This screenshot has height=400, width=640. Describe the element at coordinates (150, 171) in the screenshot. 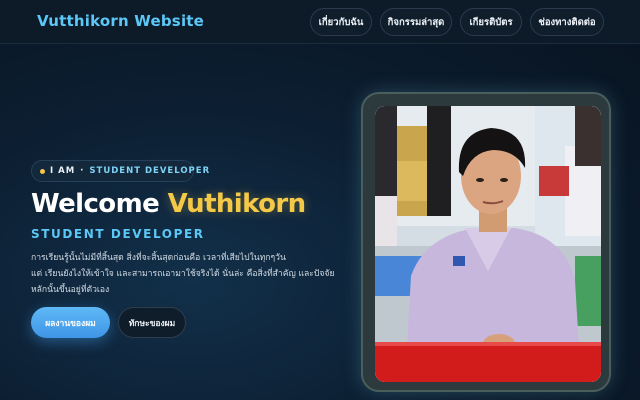

I see `pill-role: STUDENT DEVELOPER` at that location.